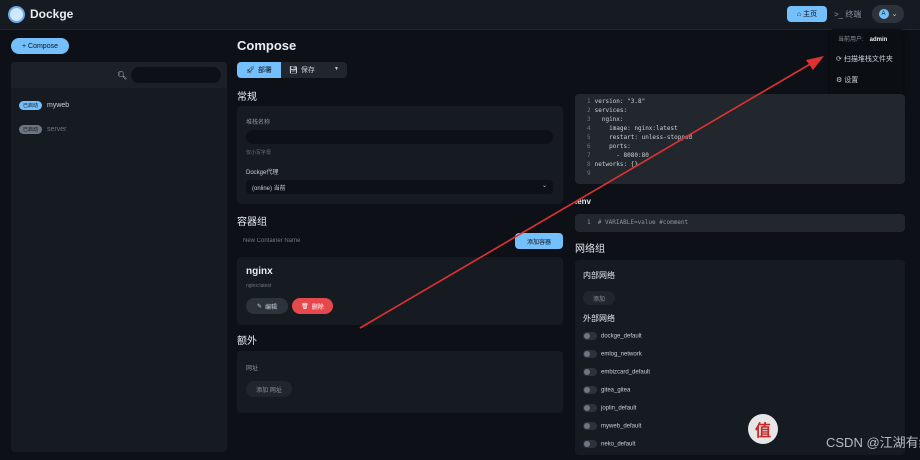 The width and height of the screenshot is (920, 460). I want to click on current-user-label: 当前用户:, so click(851, 40).